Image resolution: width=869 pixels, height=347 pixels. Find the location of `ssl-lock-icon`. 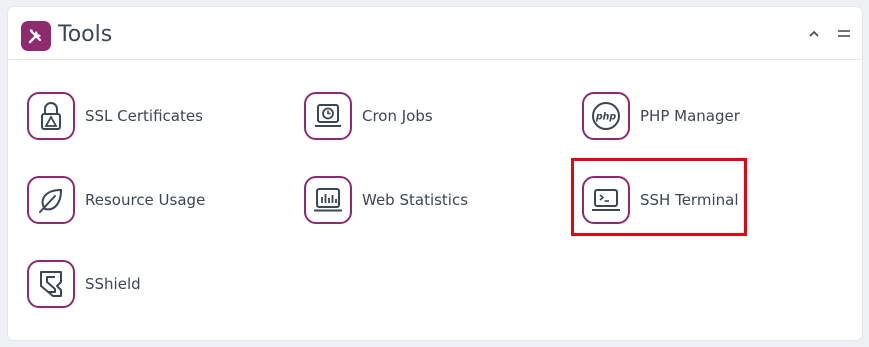

ssl-lock-icon is located at coordinates (51, 116).